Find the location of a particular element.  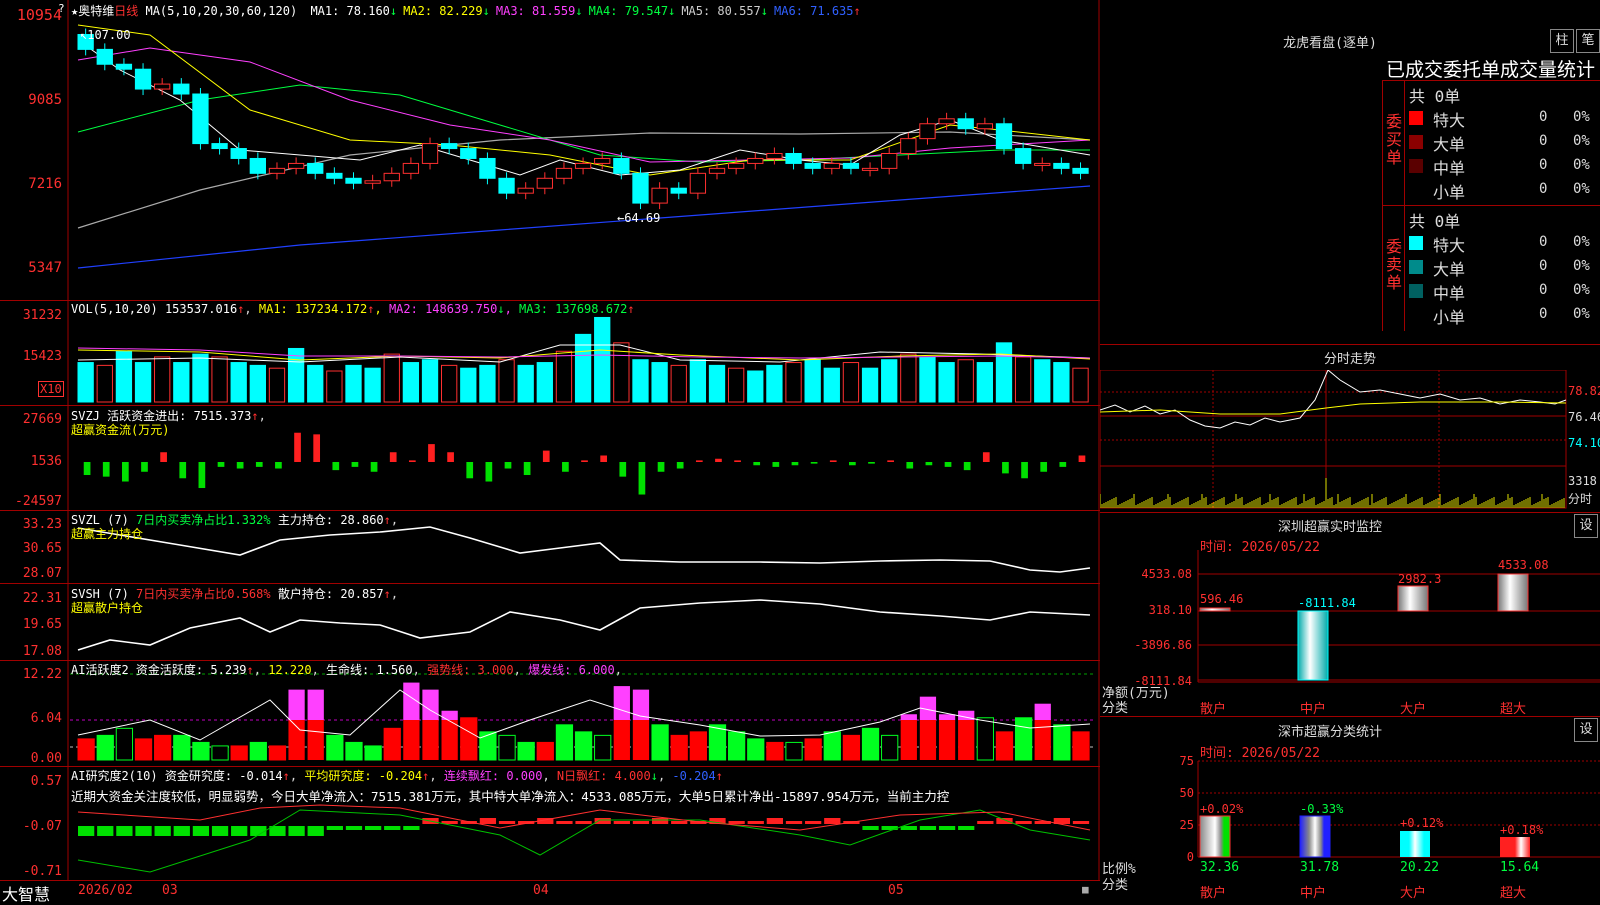

class-ylabel-2: 分类 is located at coordinates (1115, 885).